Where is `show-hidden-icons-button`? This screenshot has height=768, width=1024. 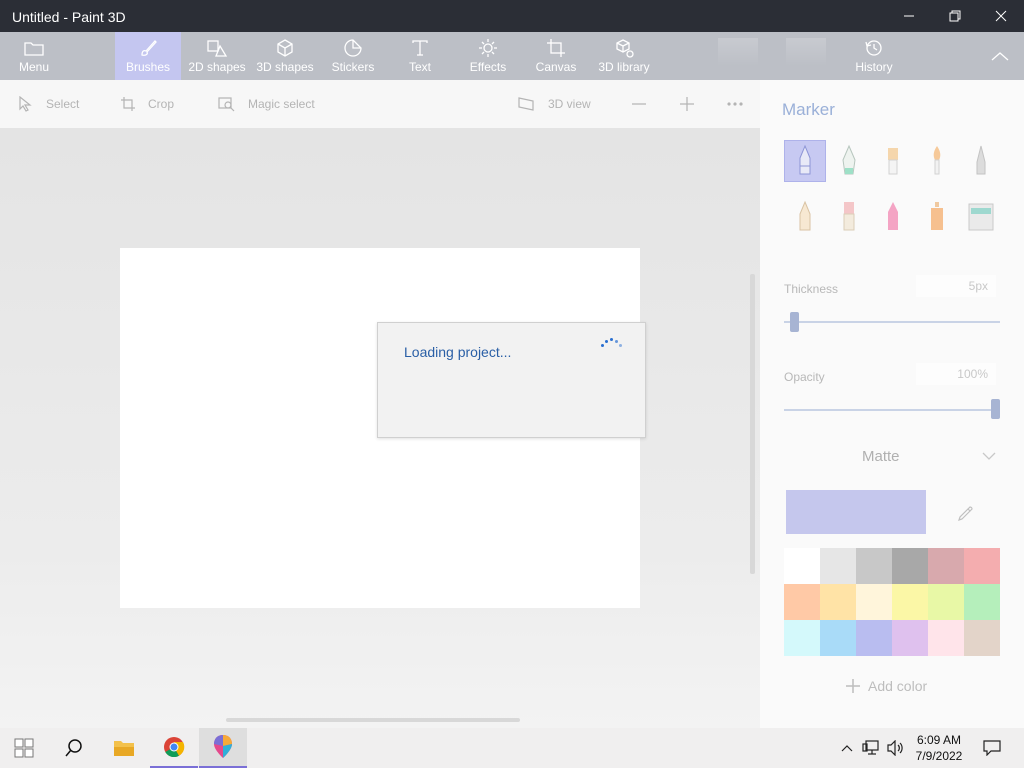 show-hidden-icons-button is located at coordinates (847, 748).